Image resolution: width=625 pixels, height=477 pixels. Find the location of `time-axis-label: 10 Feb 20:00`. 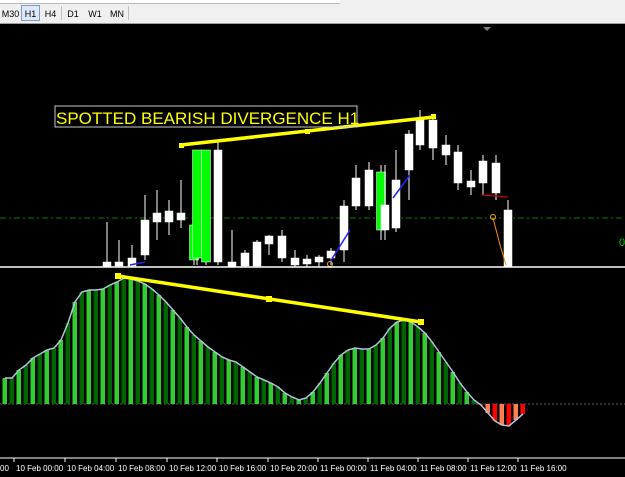

time-axis-label: 10 Feb 20:00 is located at coordinates (294, 468).